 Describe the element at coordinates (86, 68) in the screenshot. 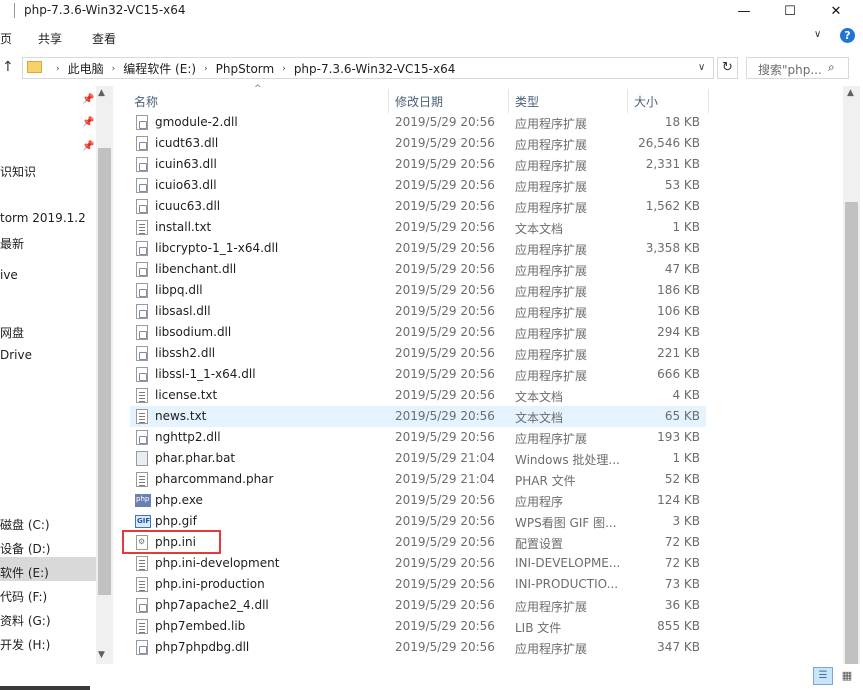

I see `breadcrumb-item: 此电脑` at that location.